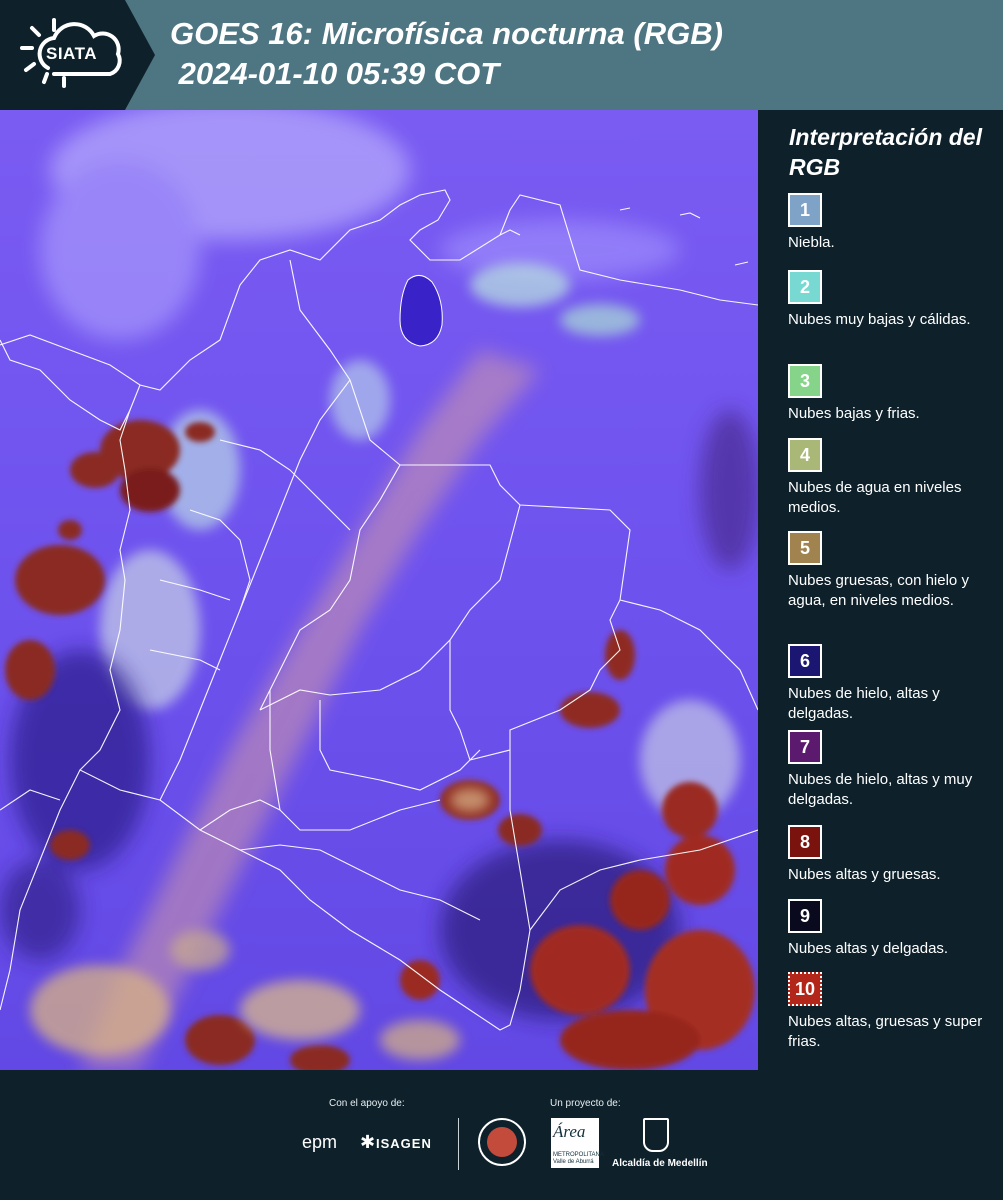 The height and width of the screenshot is (1200, 1003). I want to click on legend-item-8: 8 Nubes altas y gruesas., so click(888, 855).